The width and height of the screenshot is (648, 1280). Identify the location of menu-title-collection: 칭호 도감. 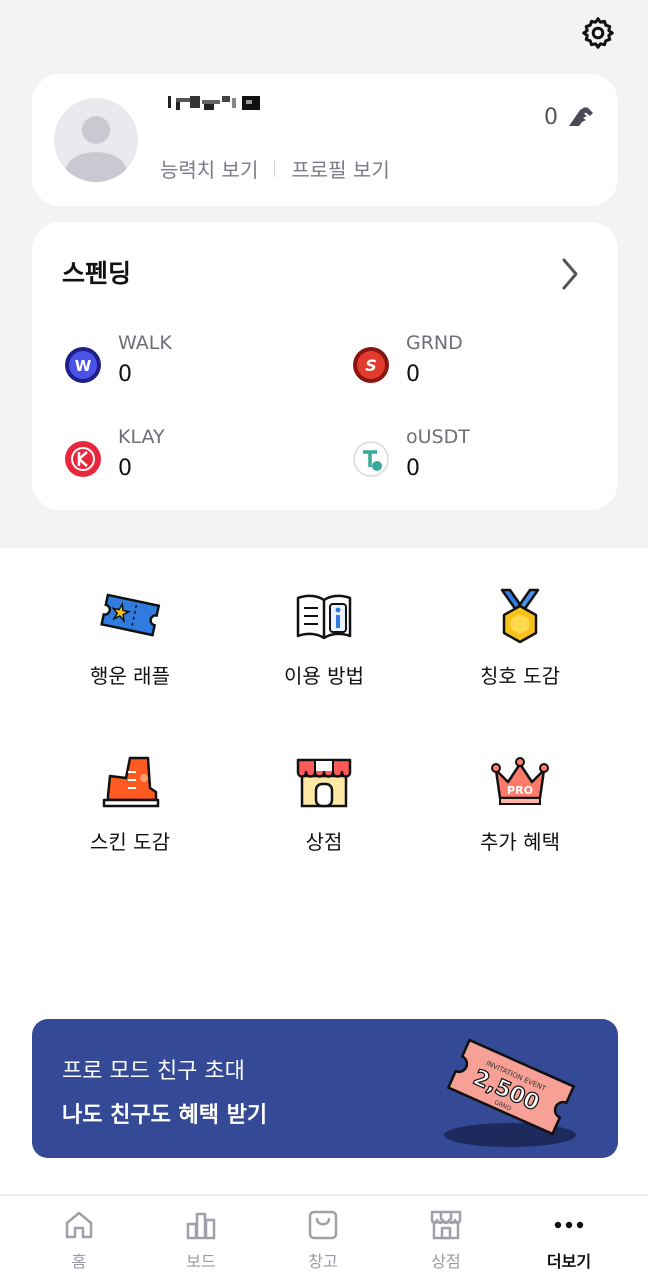
(520, 637).